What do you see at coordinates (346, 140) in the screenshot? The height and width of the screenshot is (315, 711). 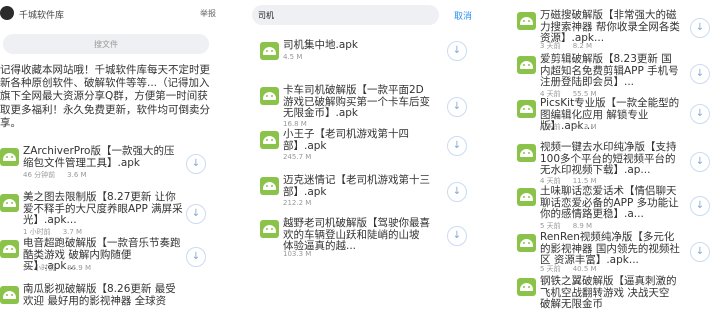 I see `app-name: 小王子【老司机游戏第十四部】.apk` at bounding box center [346, 140].